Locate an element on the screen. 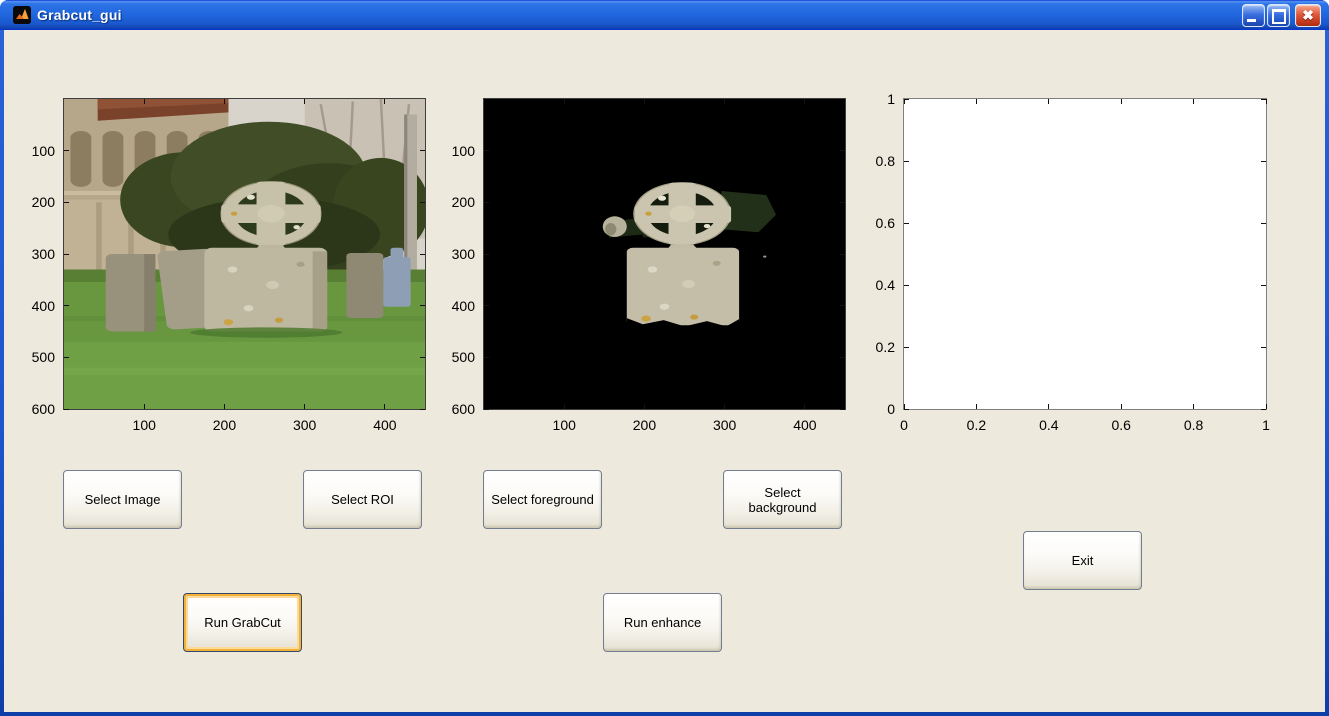 The width and height of the screenshot is (1329, 716). axes-original-image: 100 200 300 400 100 200 300 400 500 600 is located at coordinates (229, 265).